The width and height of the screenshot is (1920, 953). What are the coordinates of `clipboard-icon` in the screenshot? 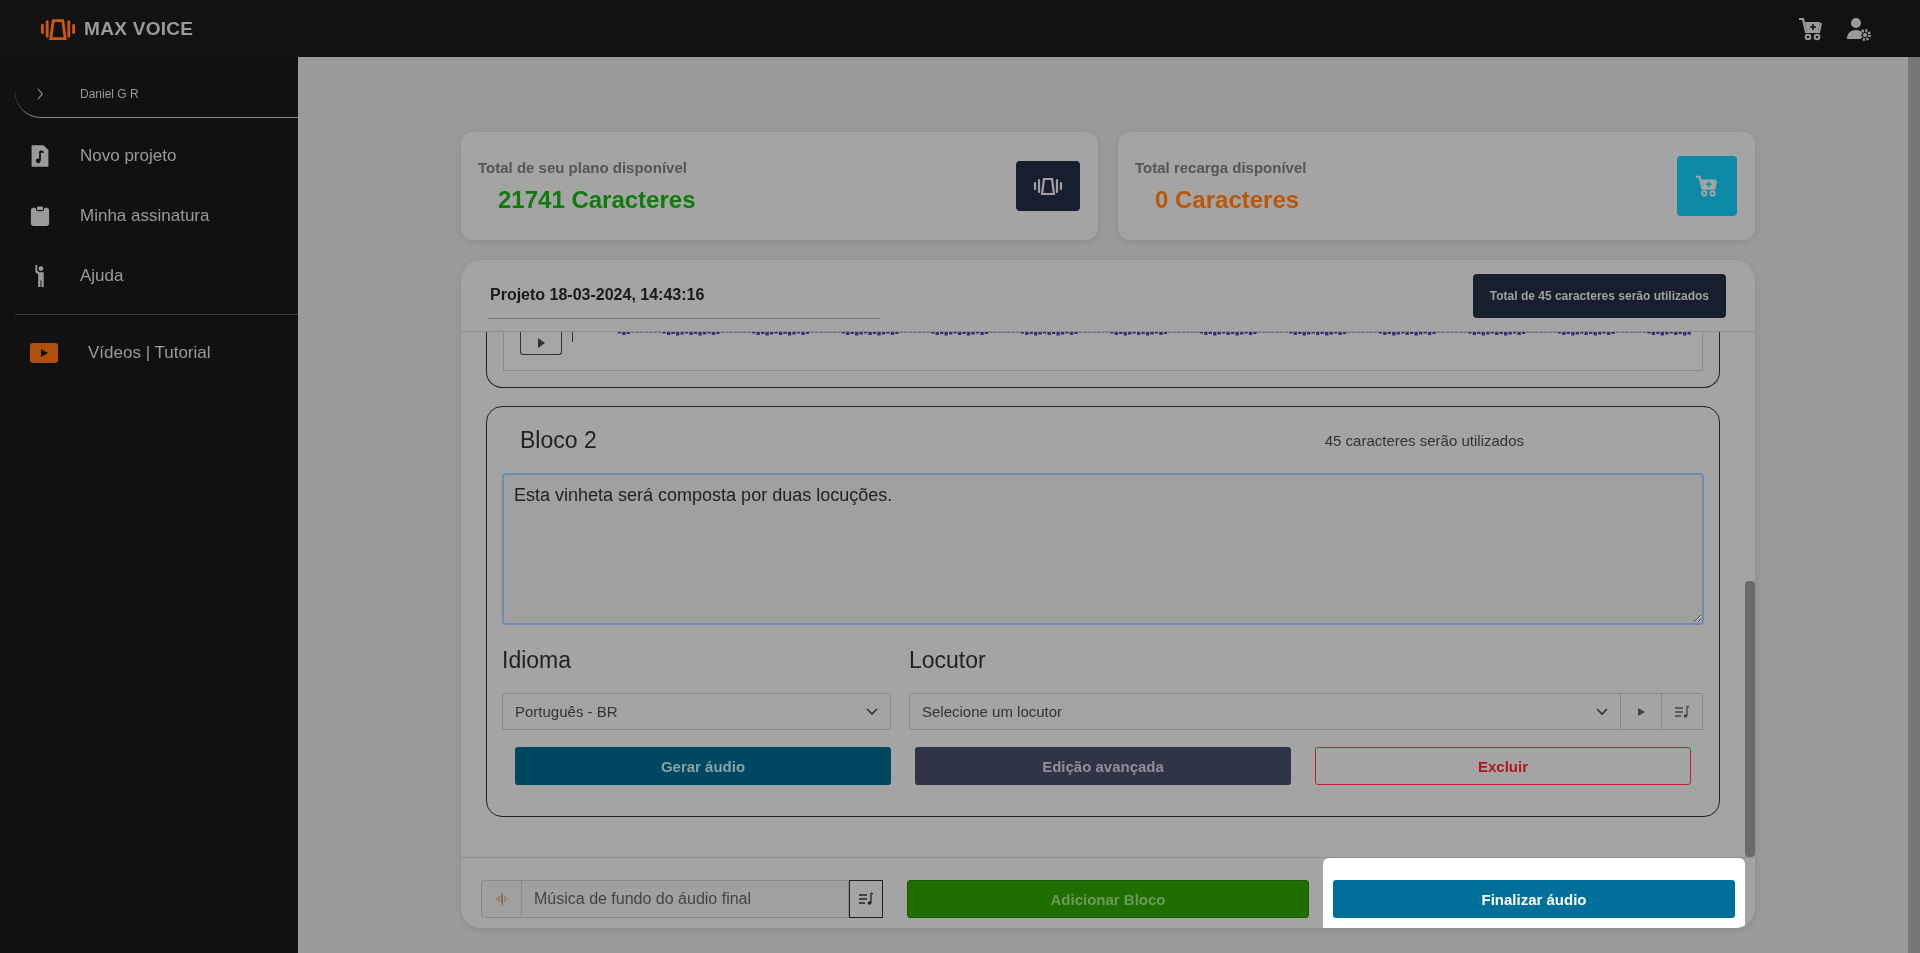 It's located at (40, 216).